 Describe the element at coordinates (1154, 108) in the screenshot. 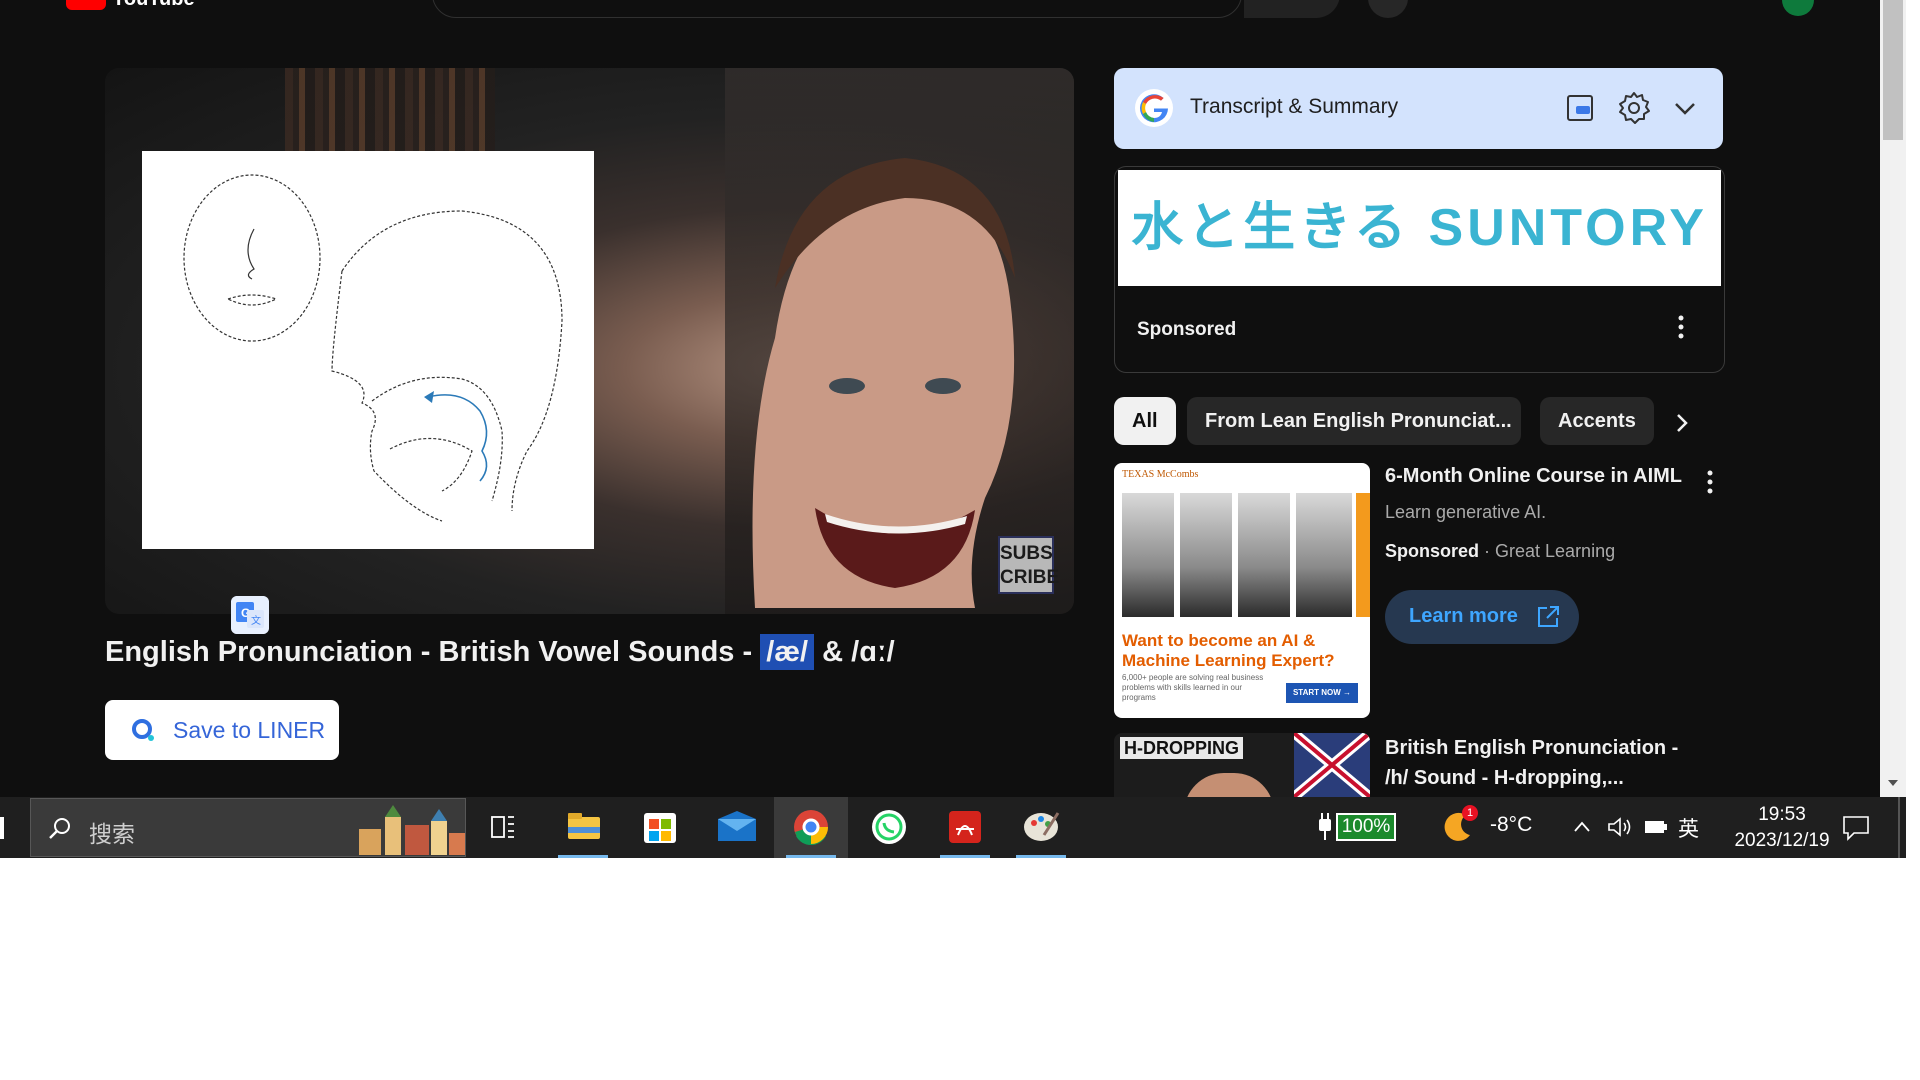

I see `google-logo-icon` at that location.